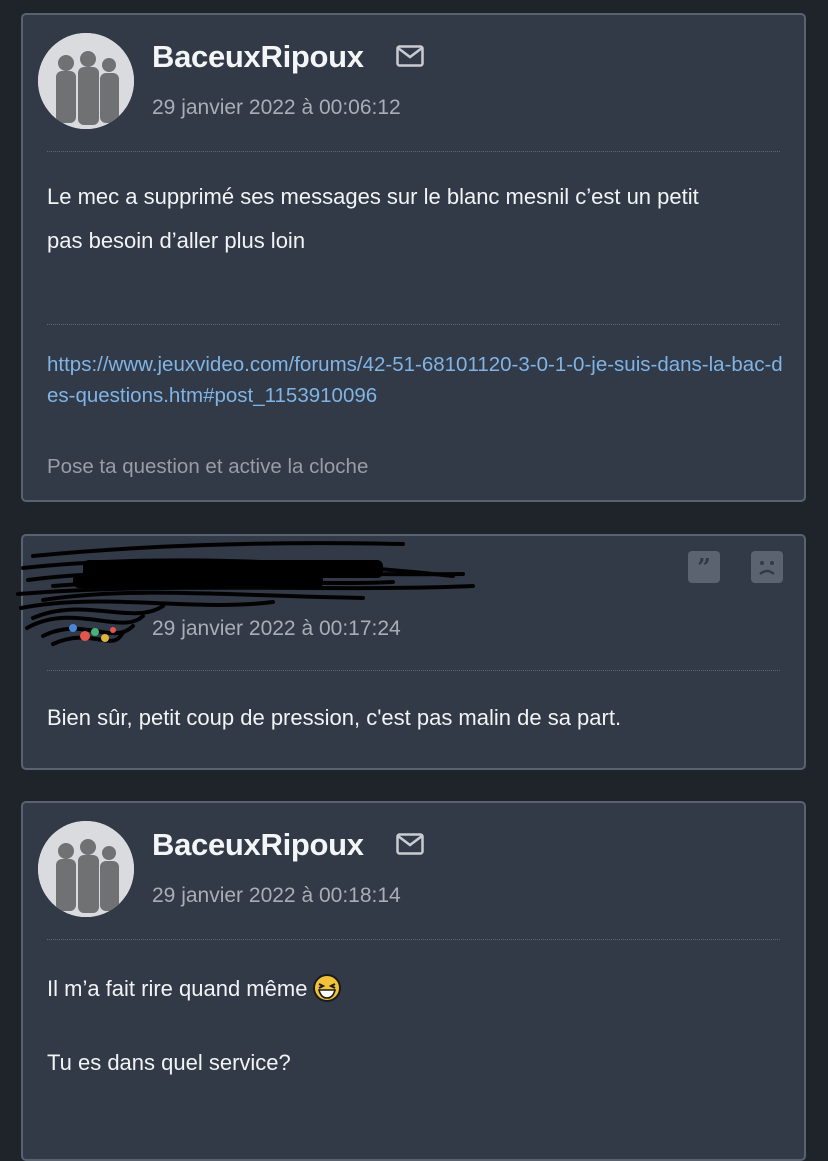 The height and width of the screenshot is (1161, 828). What do you see at coordinates (413, 989) in the screenshot?
I see `post-body-line: Il m’a fait rire quand même` at bounding box center [413, 989].